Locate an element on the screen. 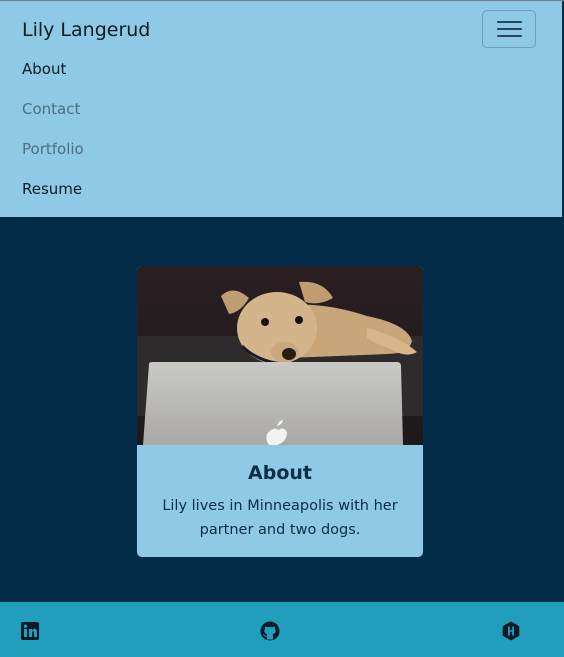 Image resolution: width=564 pixels, height=657 pixels. about-card-image is located at coordinates (280, 355).